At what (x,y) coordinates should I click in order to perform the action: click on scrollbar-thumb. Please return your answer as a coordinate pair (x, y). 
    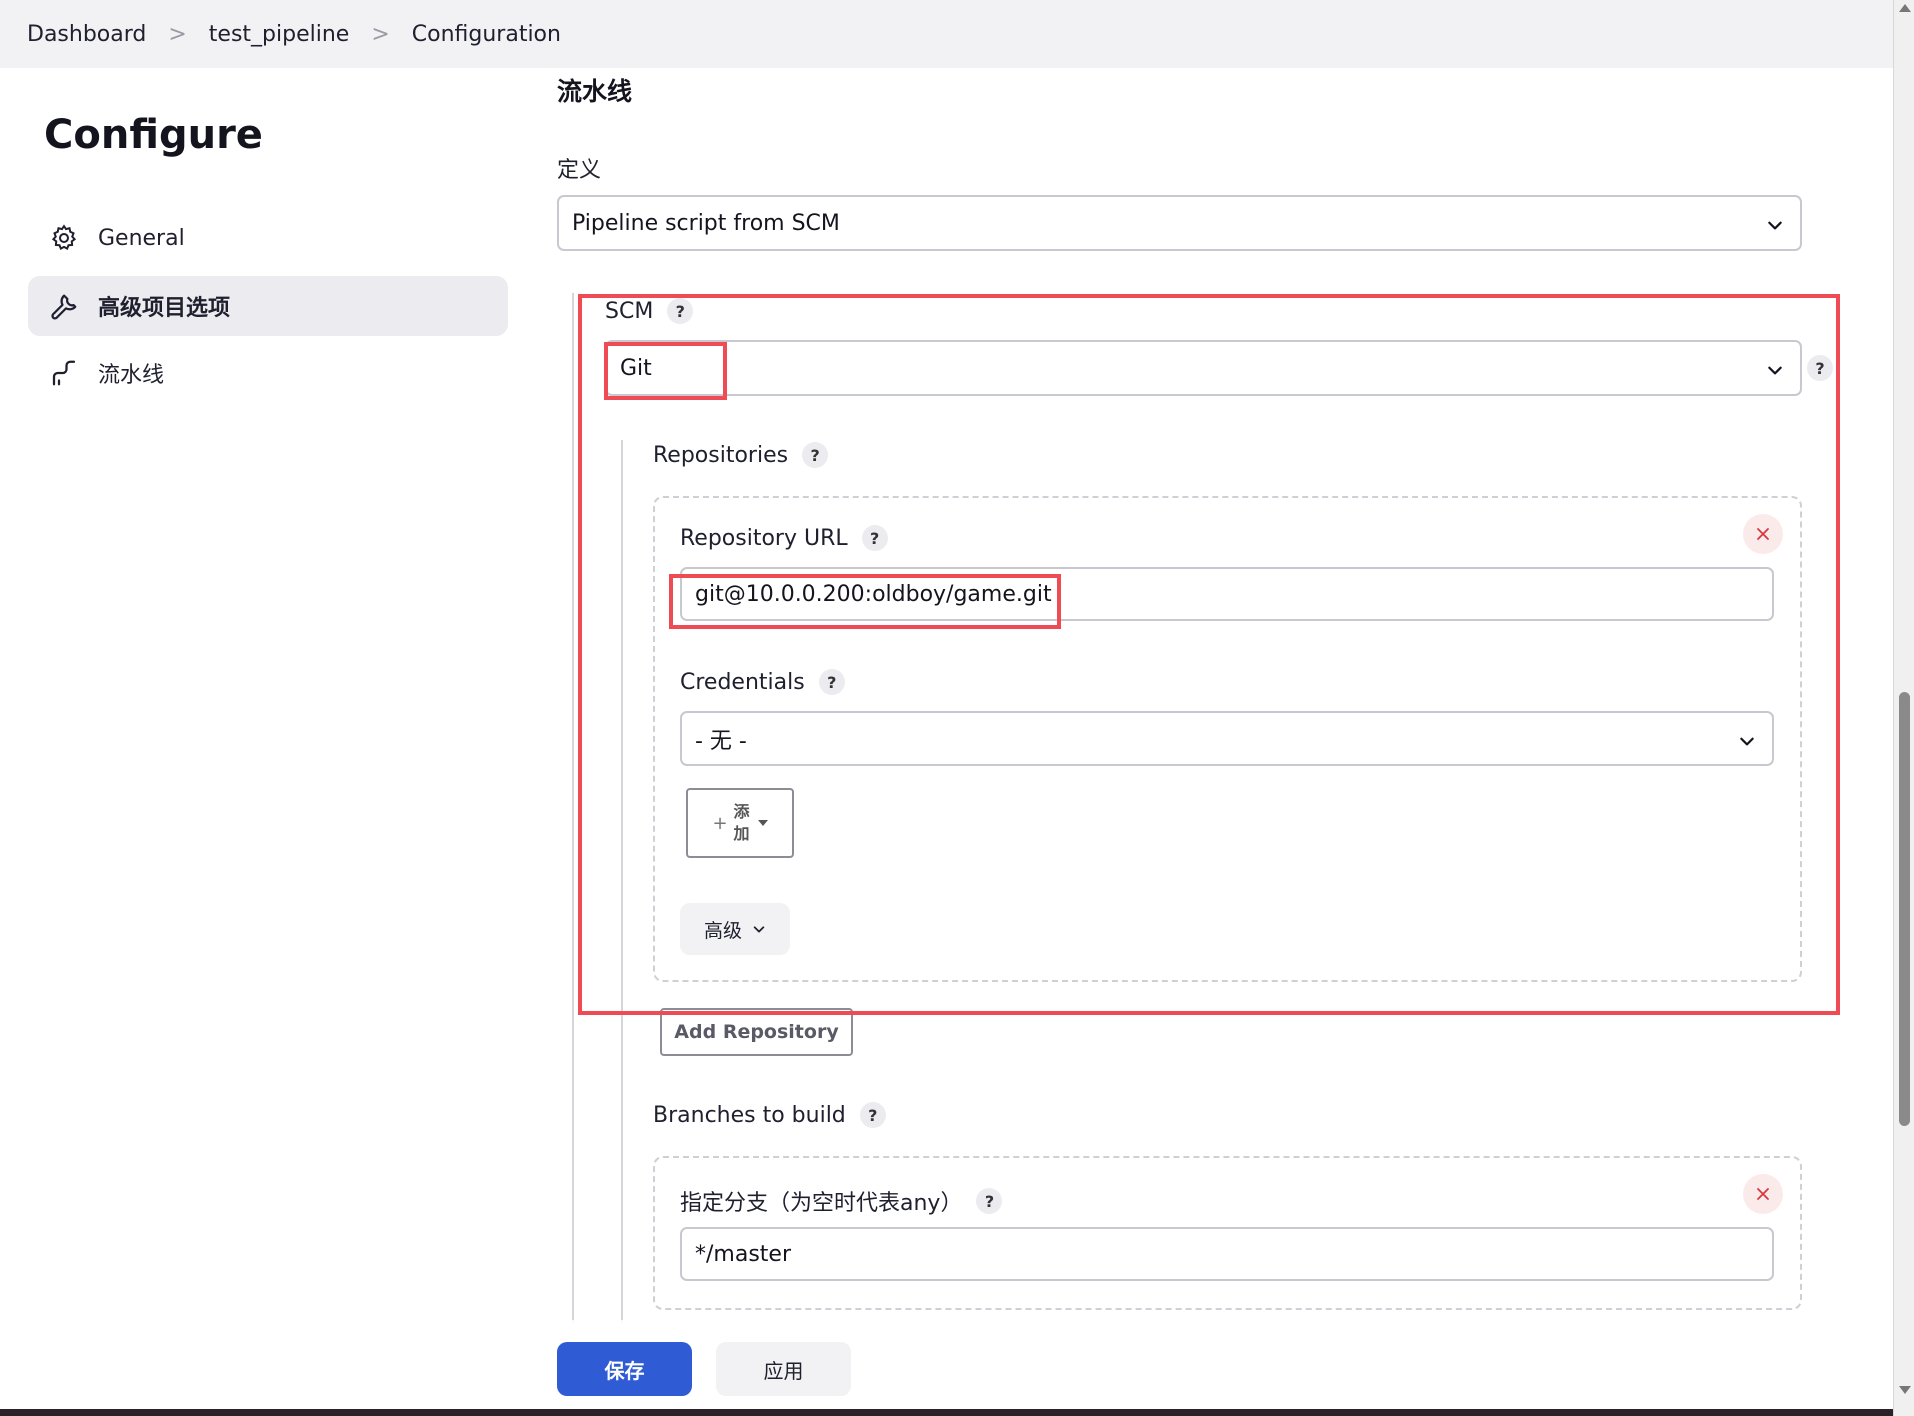
    Looking at the image, I should click on (1904, 909).